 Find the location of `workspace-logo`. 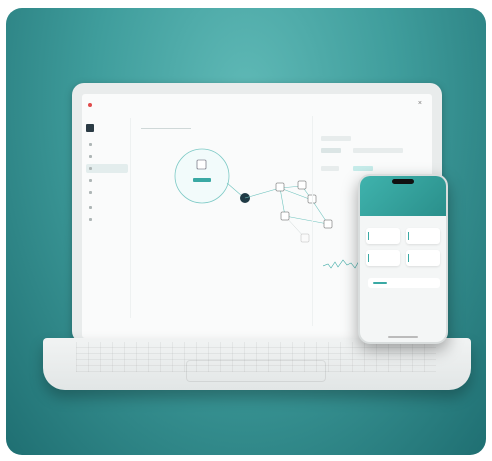

workspace-logo is located at coordinates (90, 128).